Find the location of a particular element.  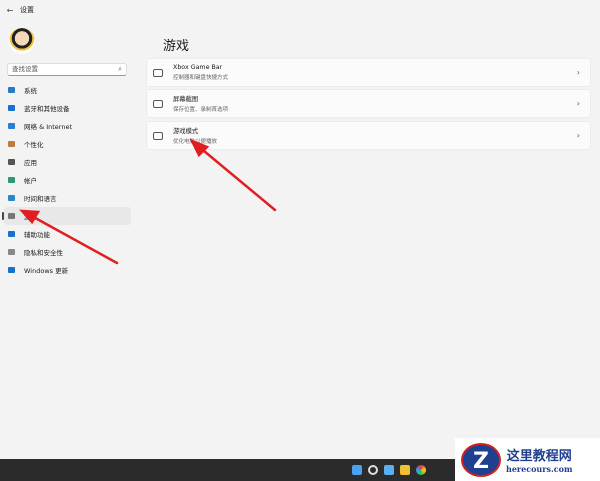

sidebar-item-label: 蓝牙和其他设备 is located at coordinates (47, 109).